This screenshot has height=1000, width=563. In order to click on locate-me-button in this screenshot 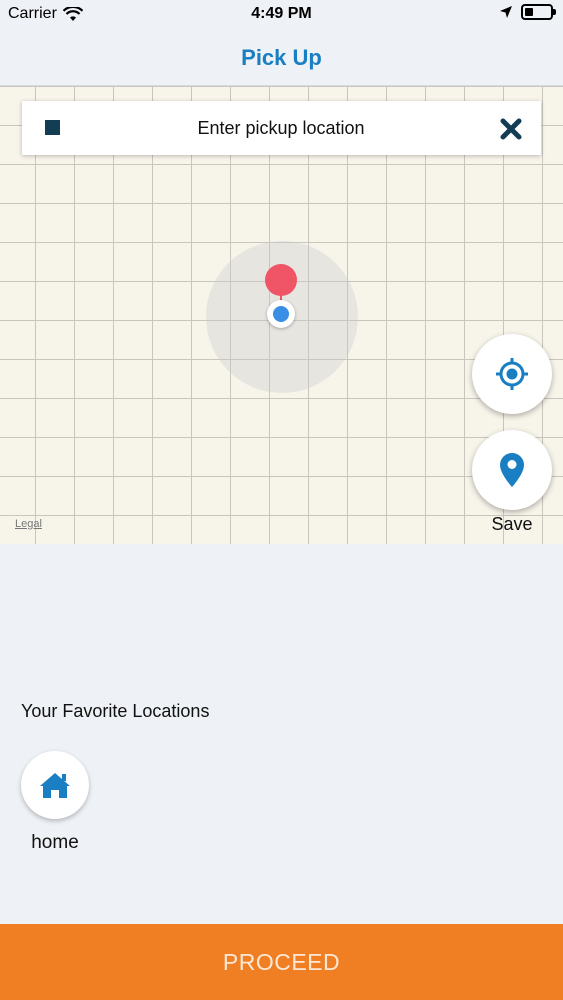, I will do `click(512, 374)`.